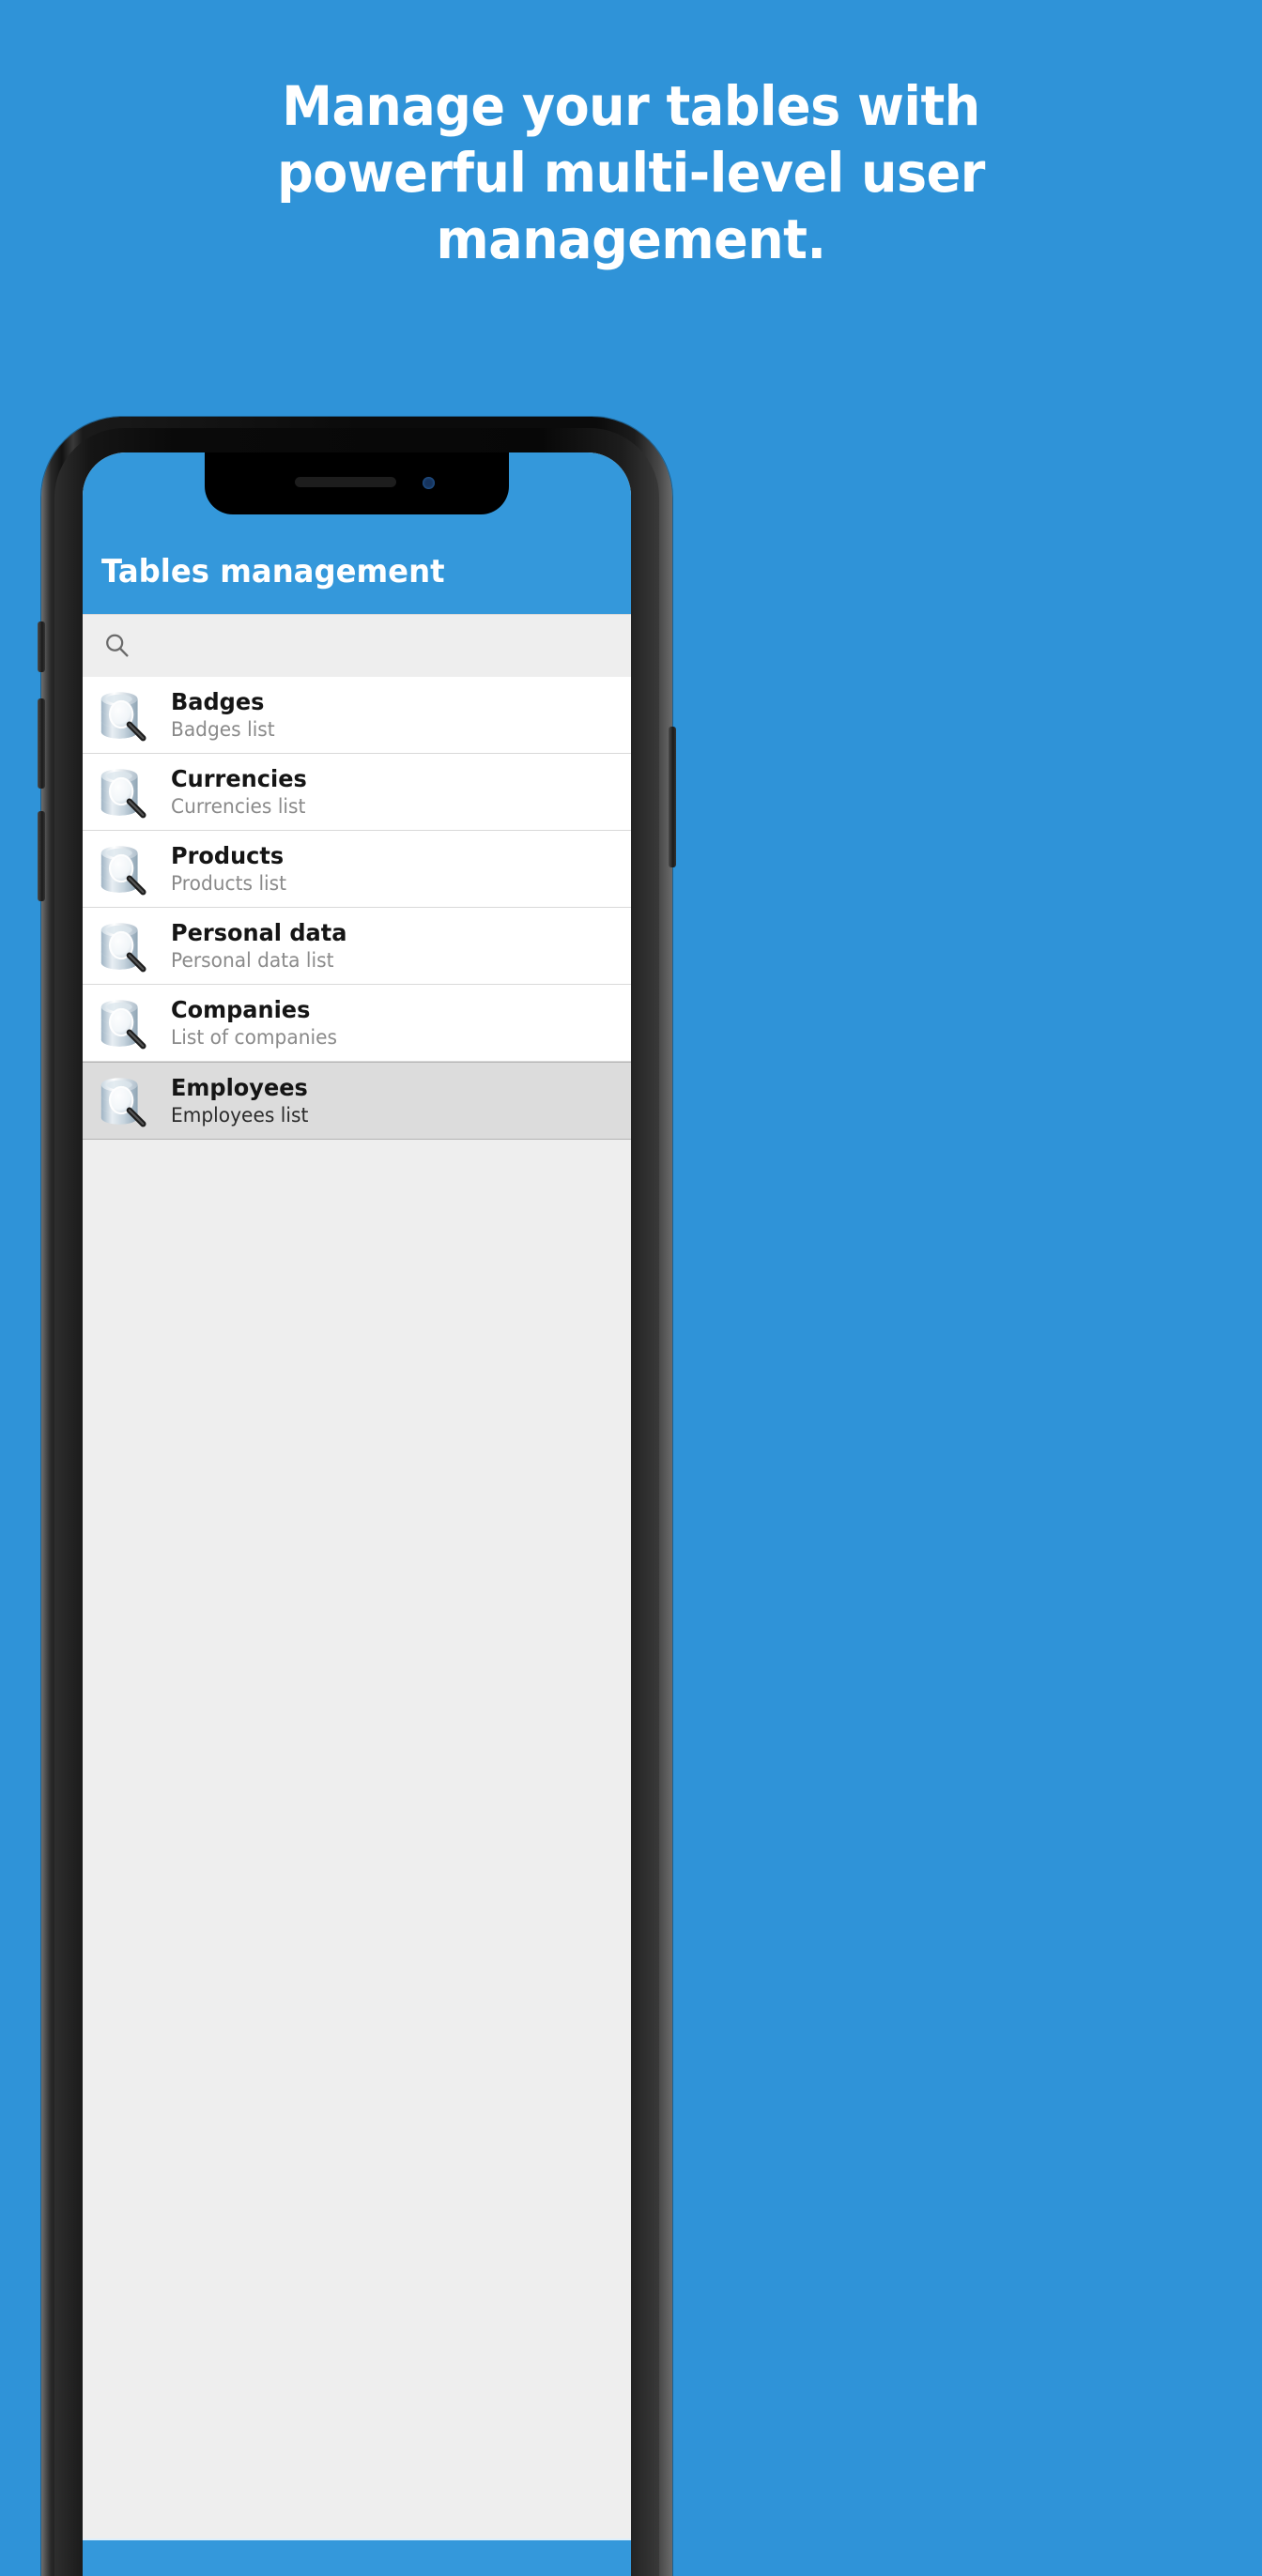  What do you see at coordinates (672, 797) in the screenshot?
I see `phone-button-power` at bounding box center [672, 797].